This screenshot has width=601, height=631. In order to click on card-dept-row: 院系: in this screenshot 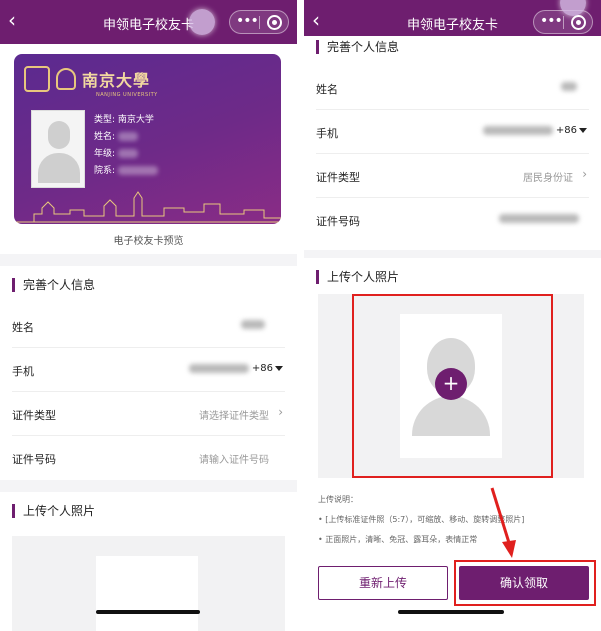, I will do `click(126, 171)`.